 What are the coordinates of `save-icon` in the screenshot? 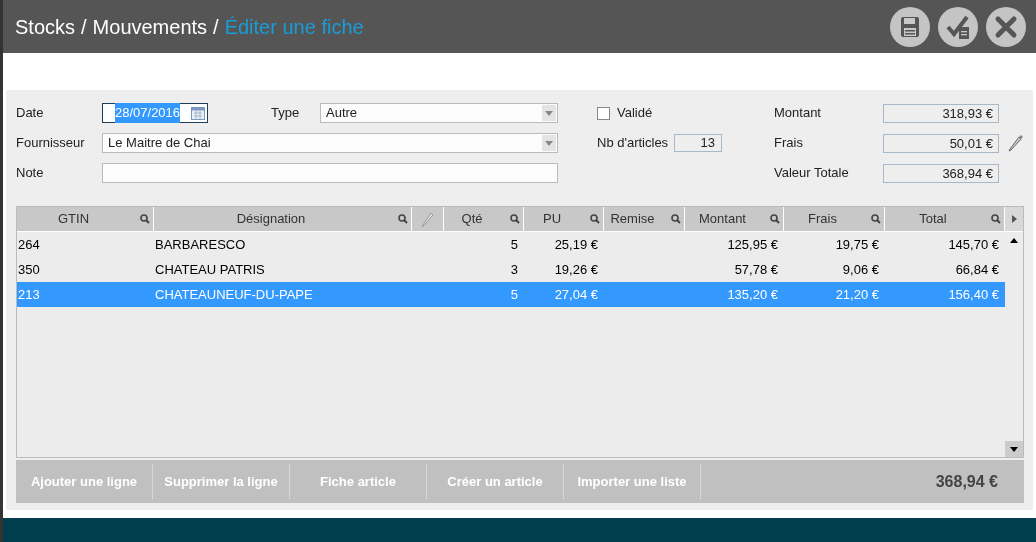 It's located at (910, 26).